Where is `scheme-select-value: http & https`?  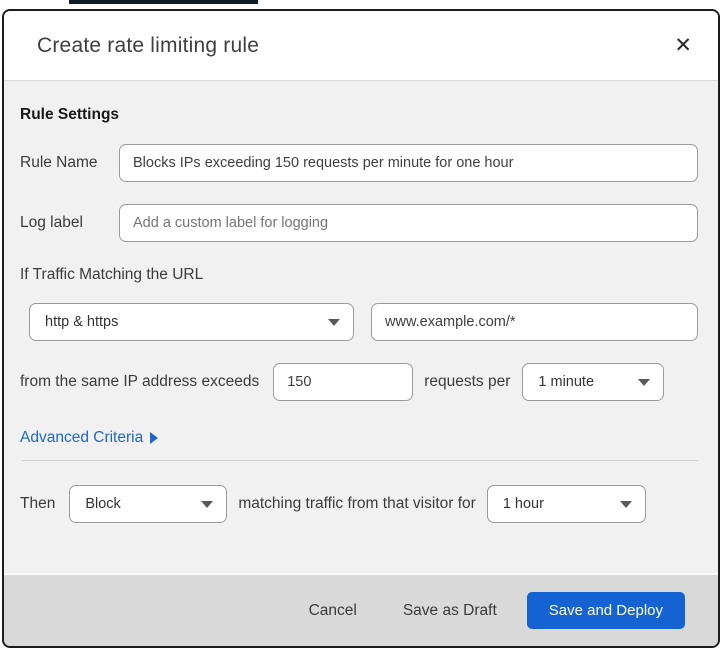 scheme-select-value: http & https is located at coordinates (82, 322).